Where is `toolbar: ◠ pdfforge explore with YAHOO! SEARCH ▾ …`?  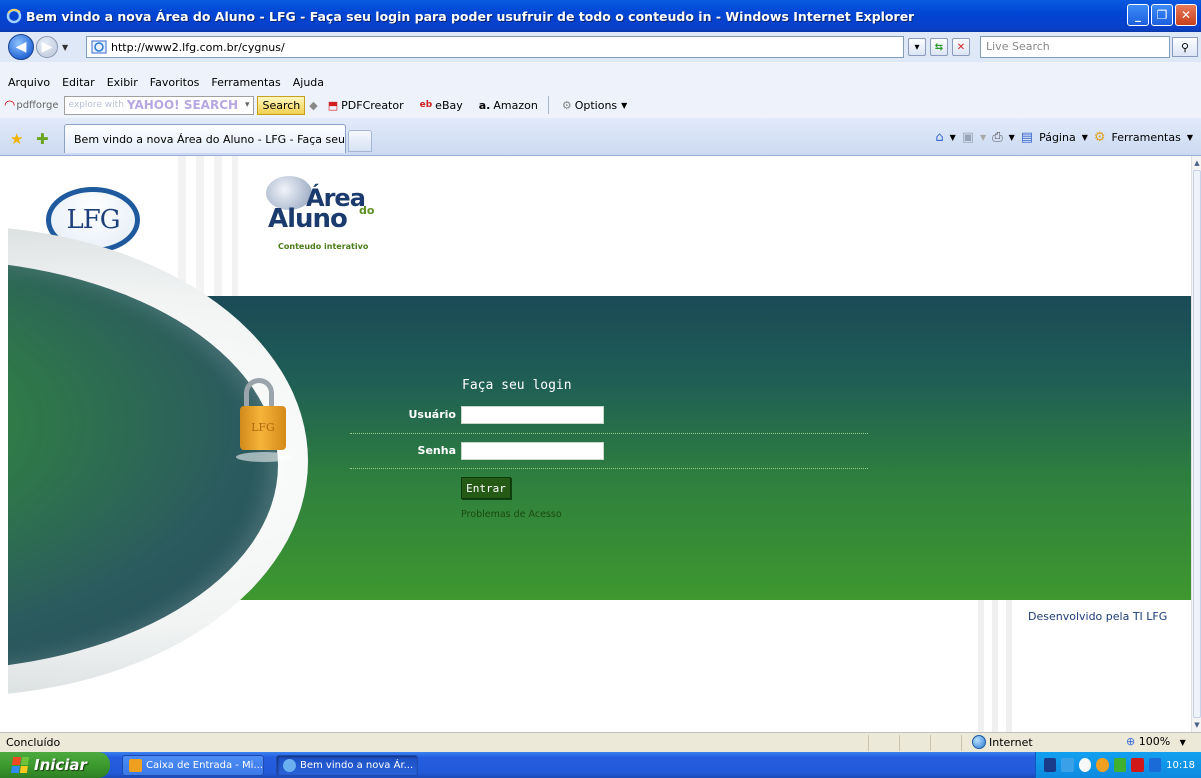
toolbar: ◠ pdfforge explore with YAHOO! SEARCH ▾ … is located at coordinates (600, 105).